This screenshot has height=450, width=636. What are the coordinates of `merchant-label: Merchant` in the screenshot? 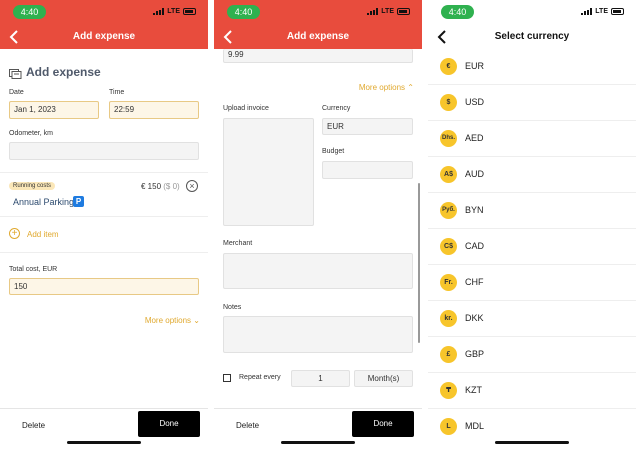 It's located at (238, 243).